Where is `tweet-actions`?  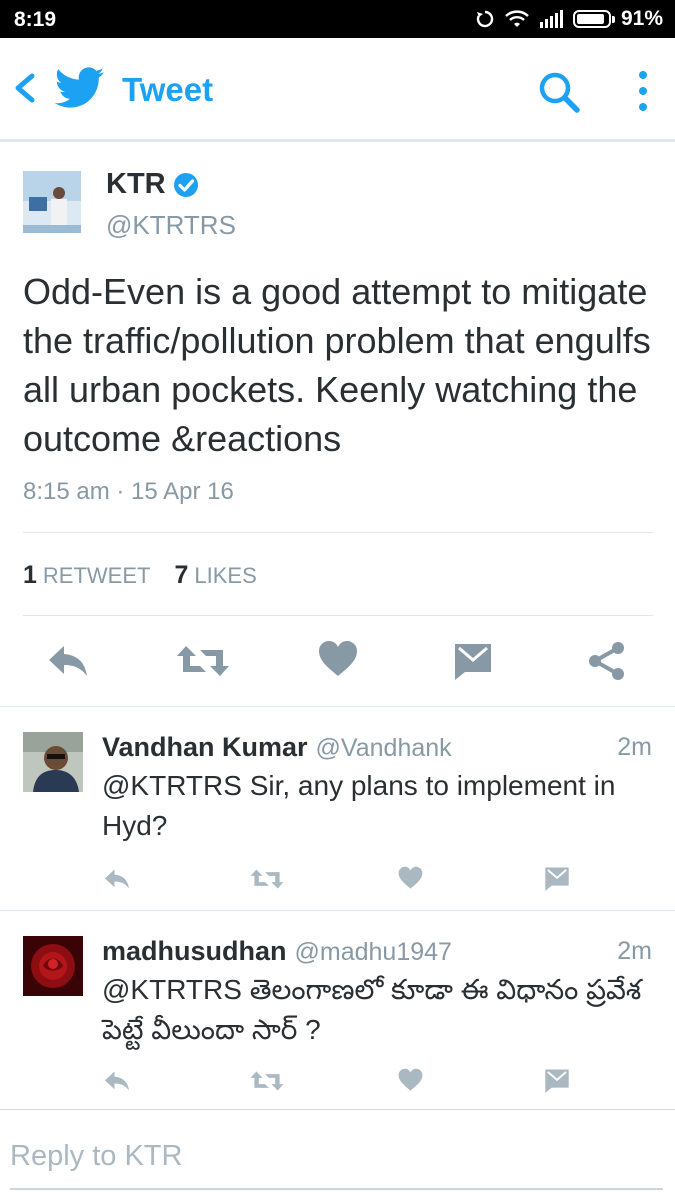 tweet-actions is located at coordinates (337, 661).